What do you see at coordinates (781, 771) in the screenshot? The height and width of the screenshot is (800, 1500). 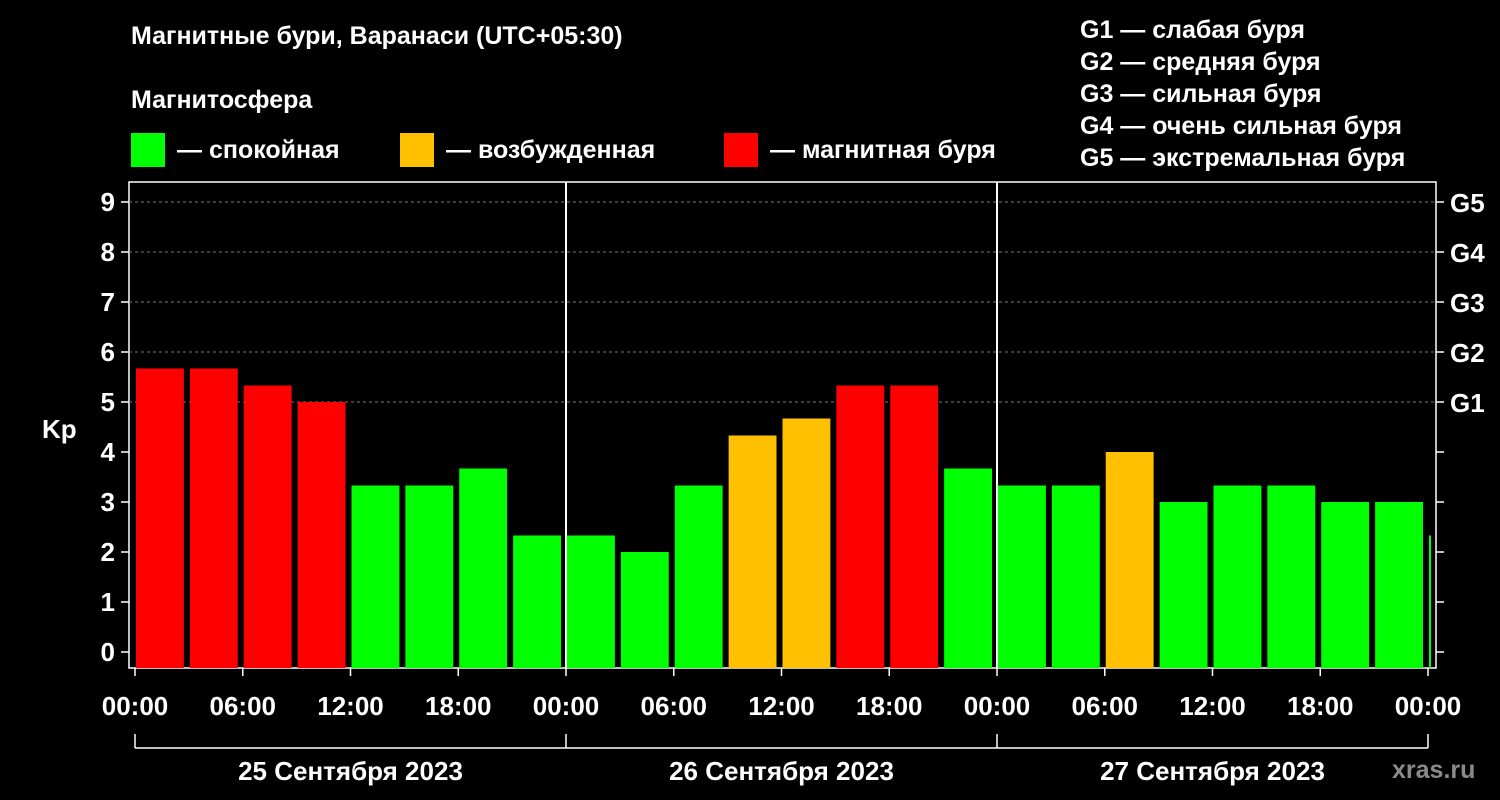 I see `day-label: 26 Сентября 2023` at bounding box center [781, 771].